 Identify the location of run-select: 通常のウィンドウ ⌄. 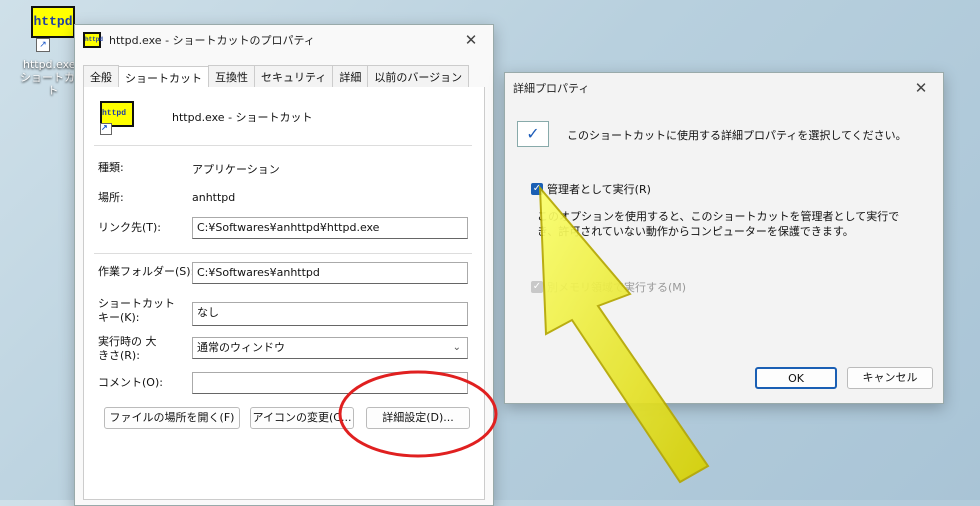
(330, 348).